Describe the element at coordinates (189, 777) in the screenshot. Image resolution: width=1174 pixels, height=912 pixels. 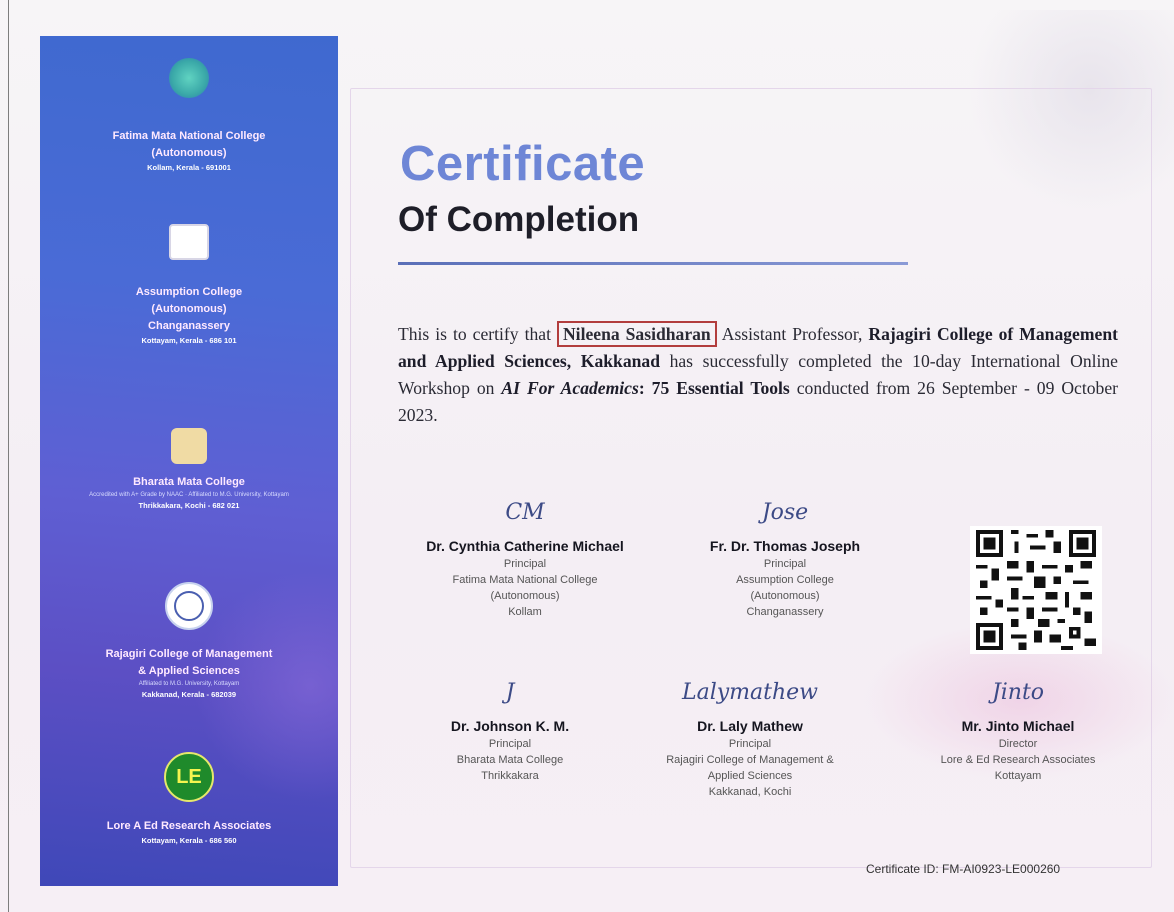
I see `lore-ed-logo-icon: LE` at that location.